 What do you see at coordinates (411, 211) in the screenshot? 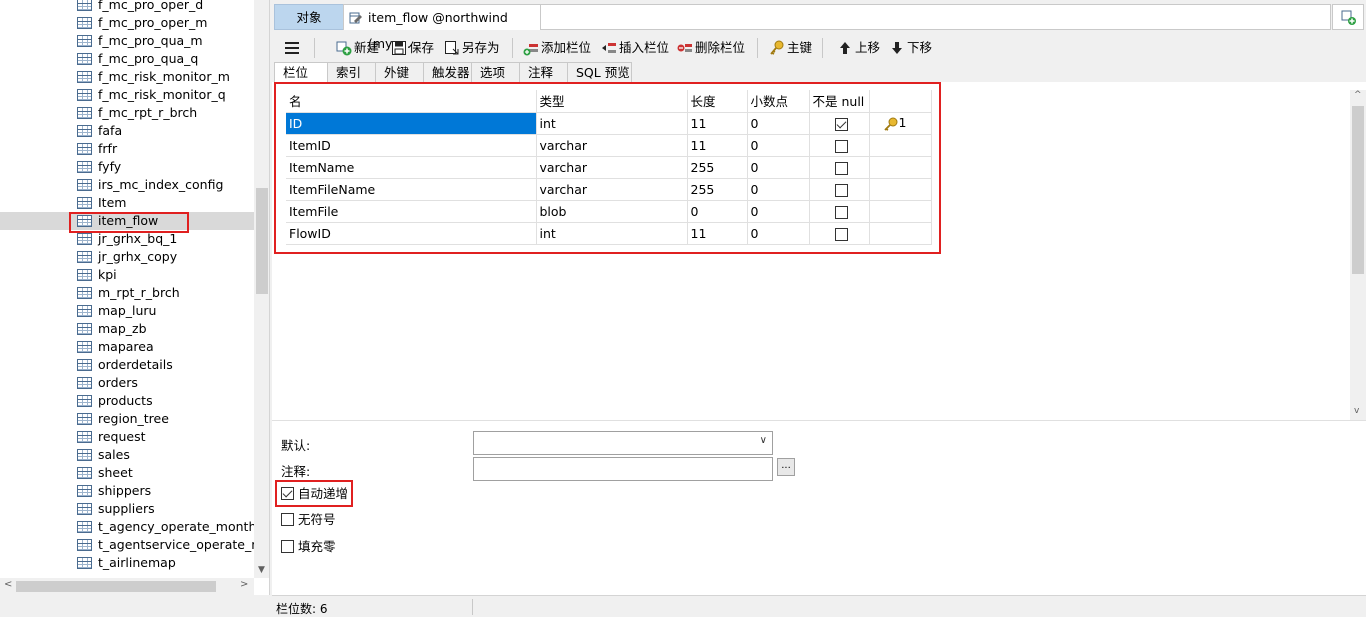
I see `cell-name: ItemFile` at bounding box center [411, 211].